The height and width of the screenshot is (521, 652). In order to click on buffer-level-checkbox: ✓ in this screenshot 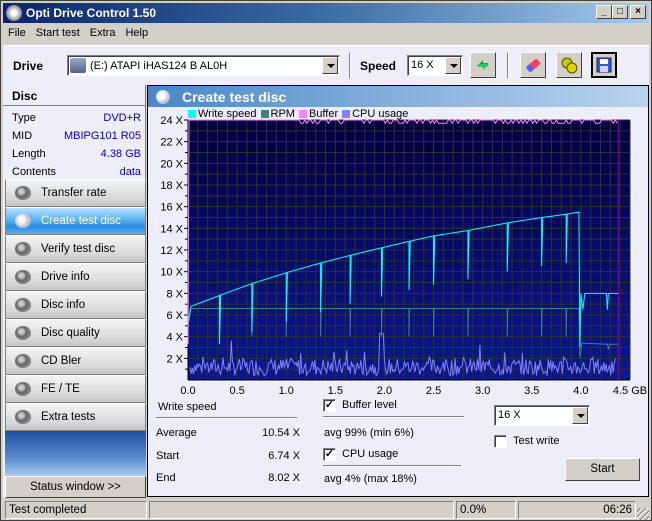, I will do `click(329, 405)`.